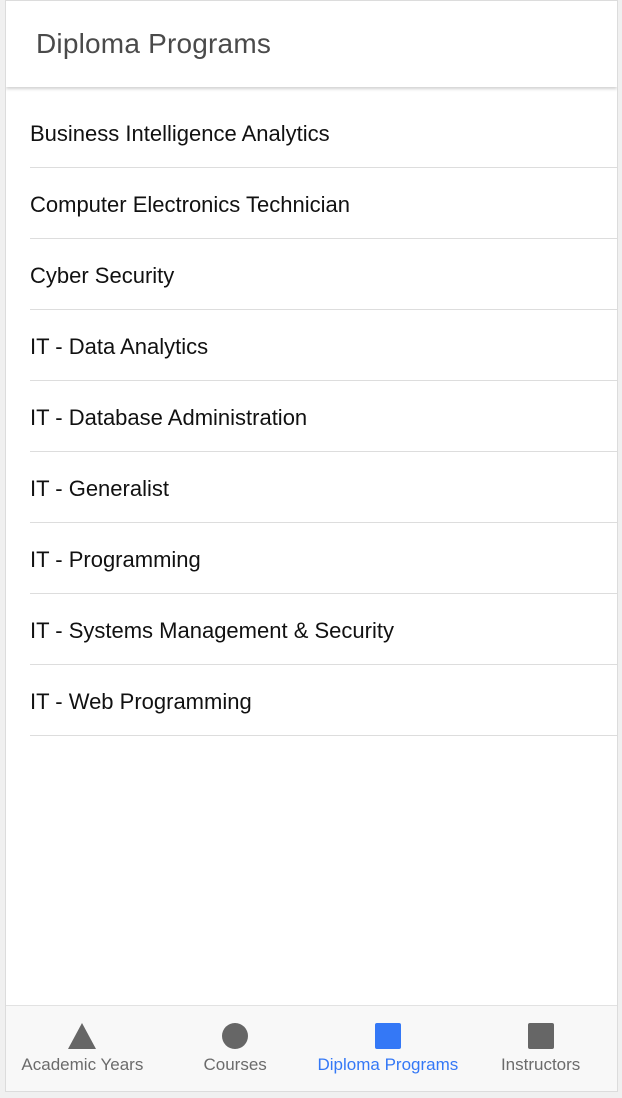 The height and width of the screenshot is (1098, 622). Describe the element at coordinates (180, 133) in the screenshot. I see `list-item-label: Business Intelligence Analytics` at that location.